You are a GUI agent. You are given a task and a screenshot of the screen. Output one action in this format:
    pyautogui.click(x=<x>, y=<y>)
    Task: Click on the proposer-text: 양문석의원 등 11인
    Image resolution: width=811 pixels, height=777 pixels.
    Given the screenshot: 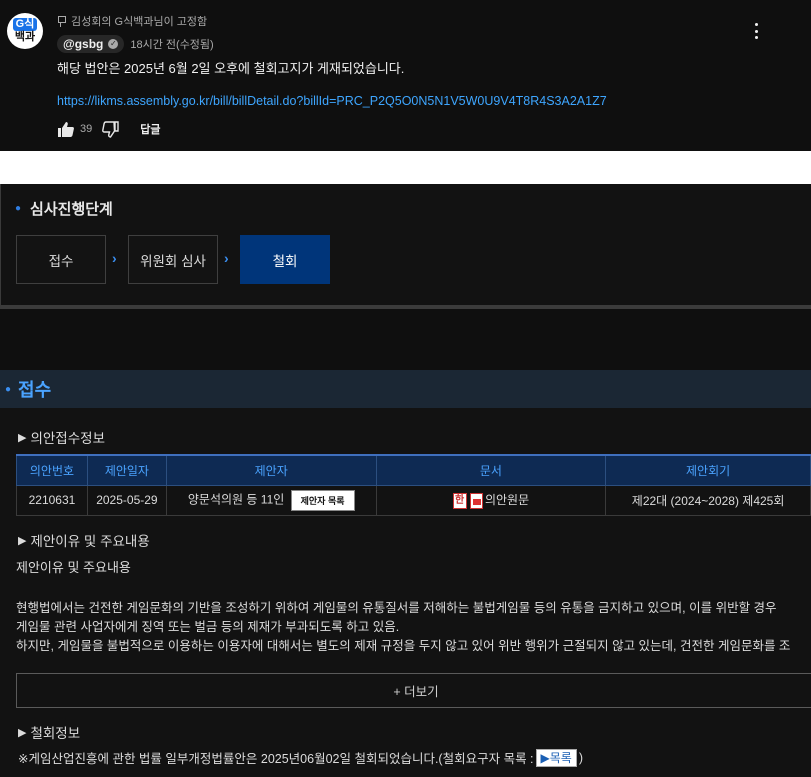 What is the action you would take?
    pyautogui.click(x=236, y=499)
    